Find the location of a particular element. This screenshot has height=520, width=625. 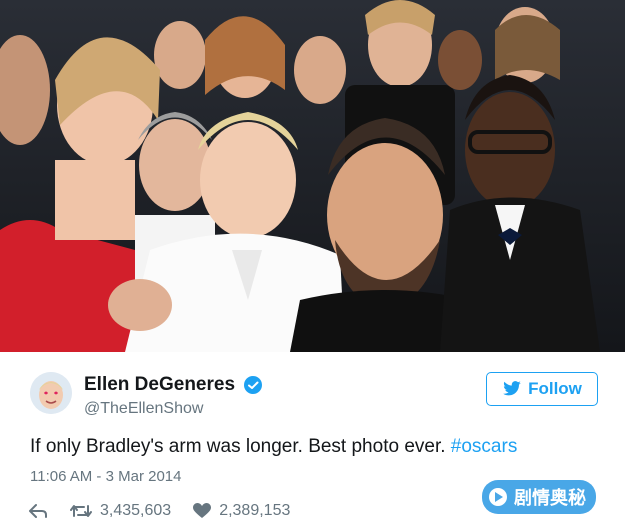

tweet-actions: 3,435,603 2,389,153 is located at coordinates (170, 511).